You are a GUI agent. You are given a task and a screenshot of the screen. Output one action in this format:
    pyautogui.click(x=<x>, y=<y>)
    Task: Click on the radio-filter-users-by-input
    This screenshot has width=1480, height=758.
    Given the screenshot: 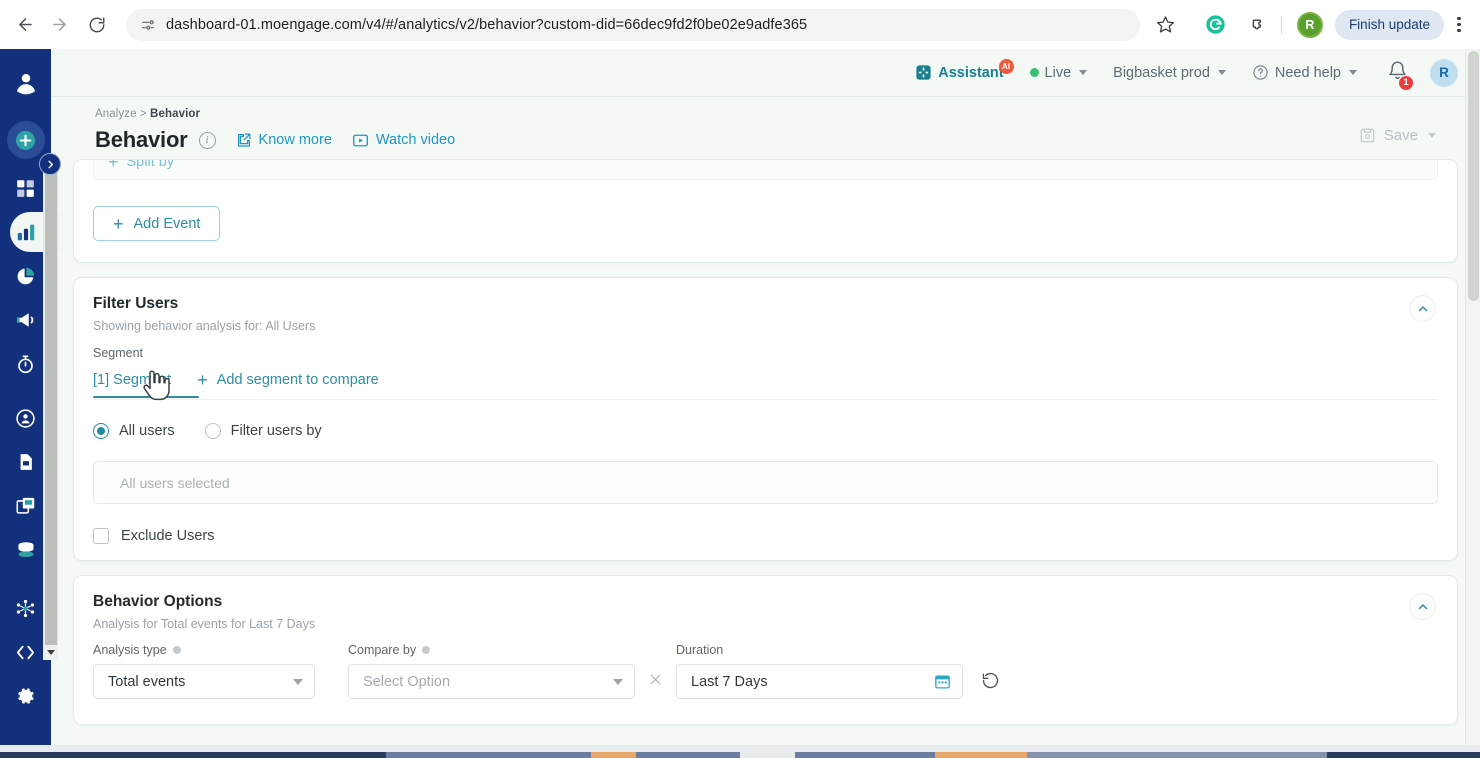 What is the action you would take?
    pyautogui.click(x=212, y=431)
    